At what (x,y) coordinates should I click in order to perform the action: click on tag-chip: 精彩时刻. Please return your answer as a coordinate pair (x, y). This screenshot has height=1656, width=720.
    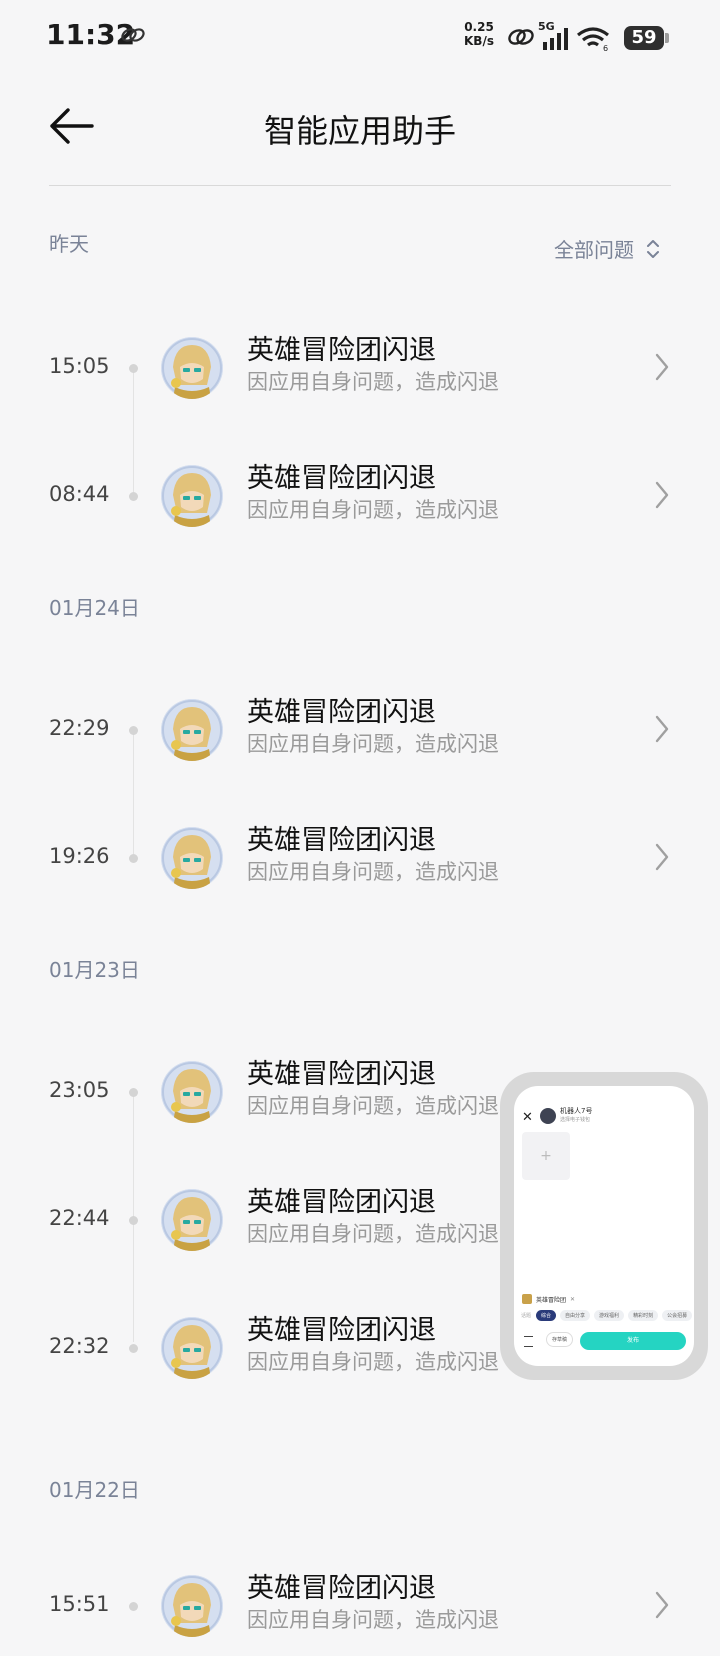
    Looking at the image, I should click on (643, 1315).